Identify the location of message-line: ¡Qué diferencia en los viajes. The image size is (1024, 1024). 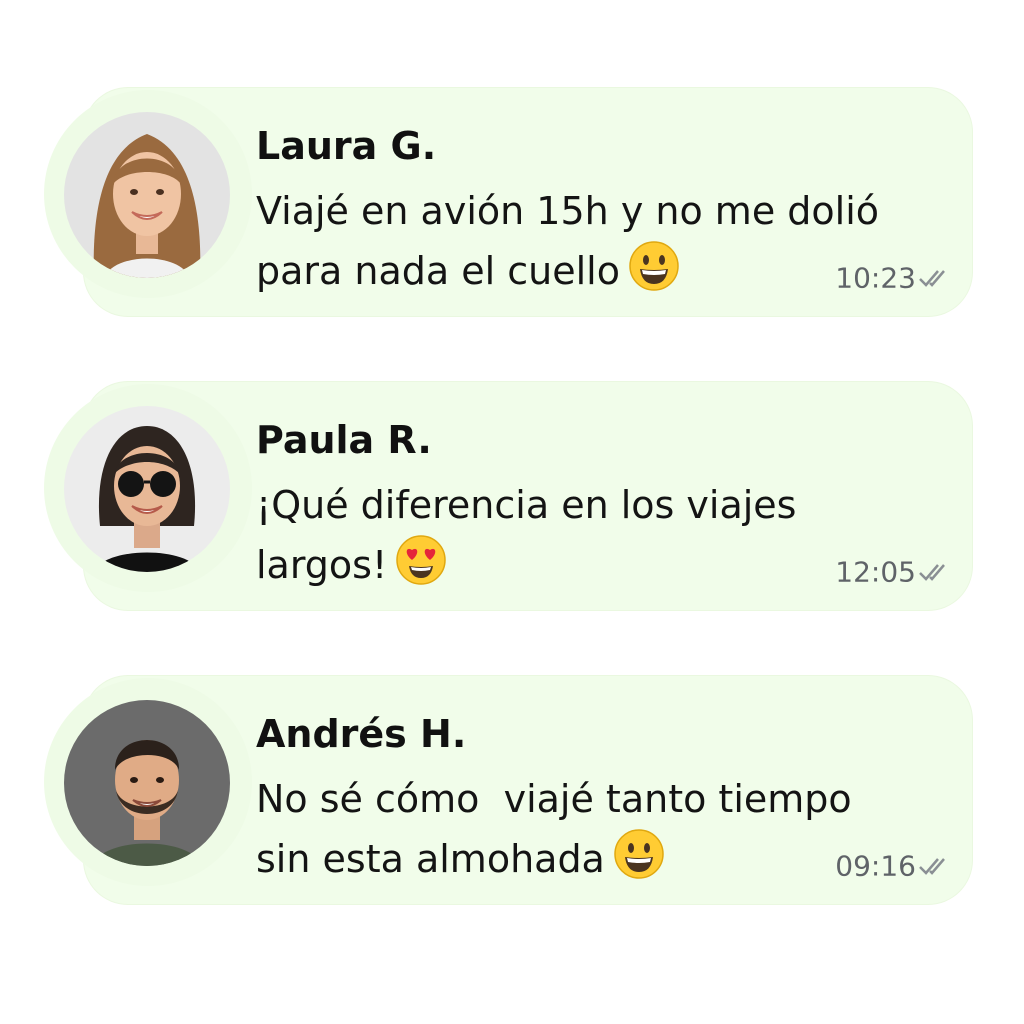
(526, 505).